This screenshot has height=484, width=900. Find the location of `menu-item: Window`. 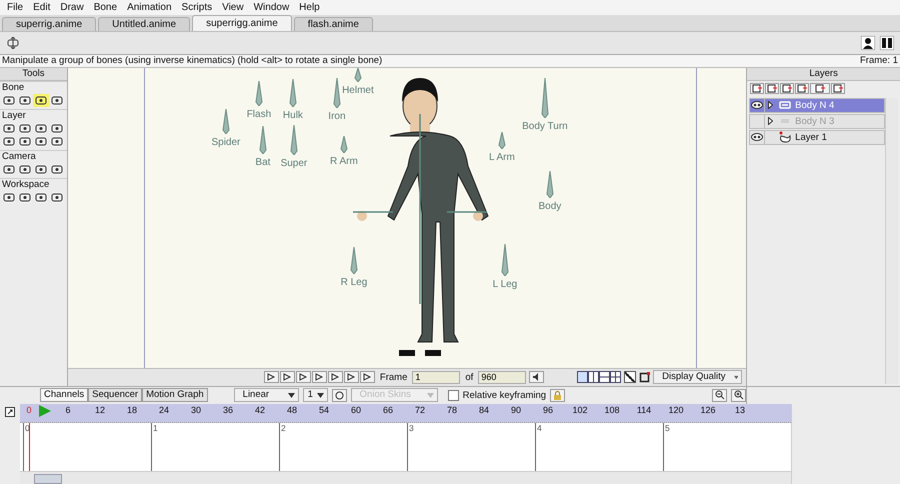

menu-item: Window is located at coordinates (271, 7).